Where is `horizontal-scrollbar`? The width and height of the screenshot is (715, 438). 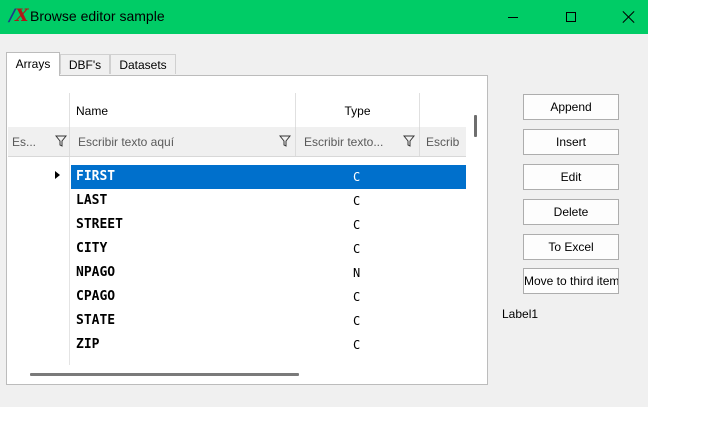 horizontal-scrollbar is located at coordinates (164, 374).